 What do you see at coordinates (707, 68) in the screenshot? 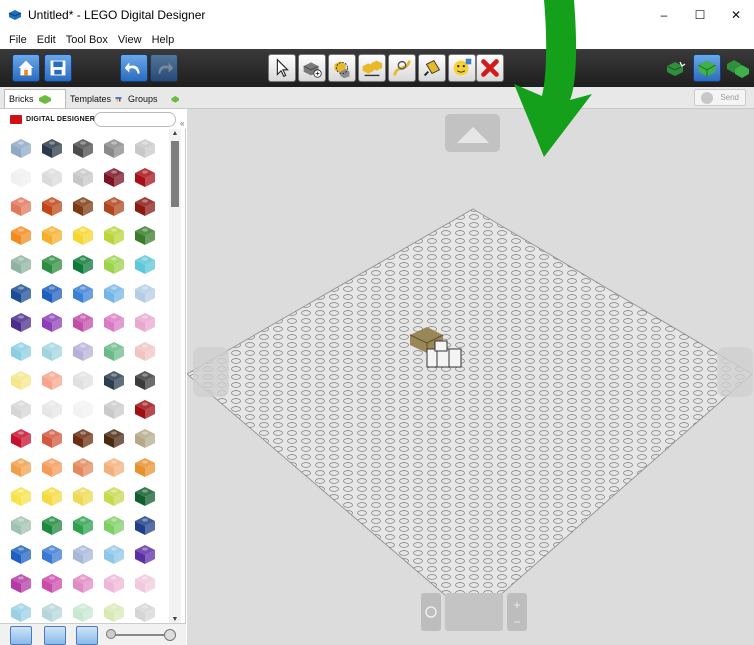
I see `view-mode-button` at bounding box center [707, 68].